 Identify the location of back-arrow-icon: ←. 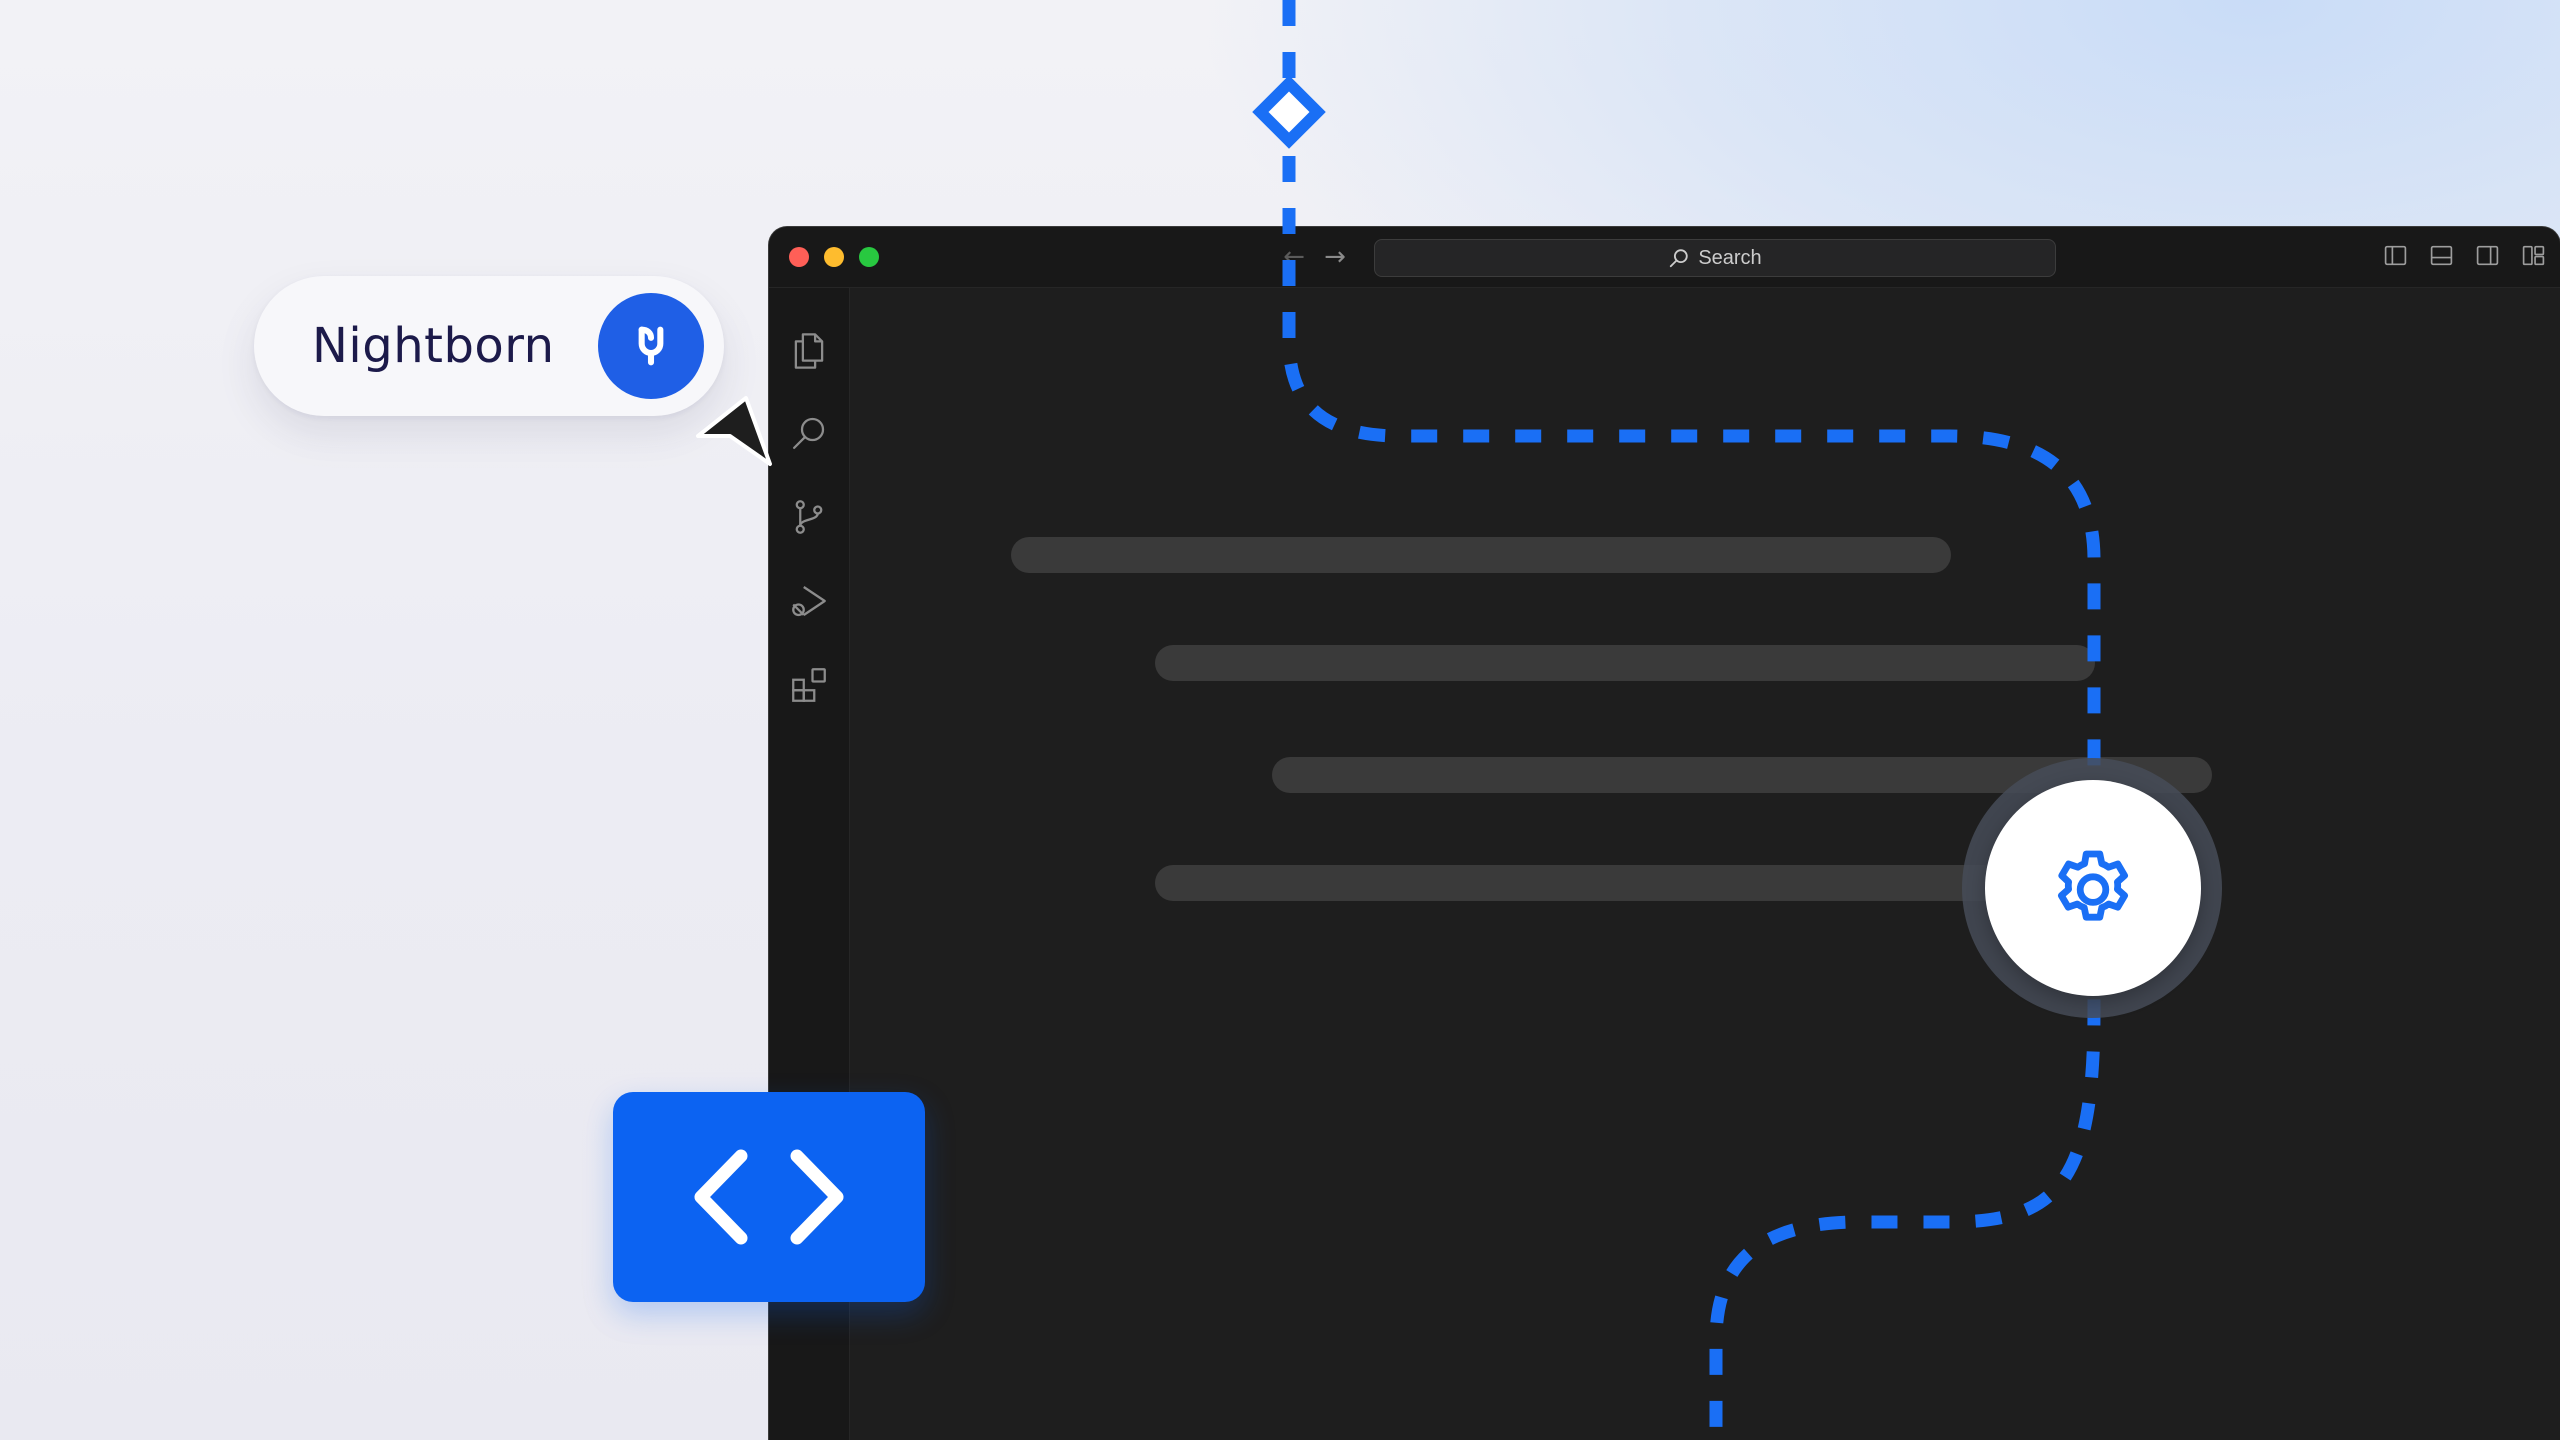
(1294, 257).